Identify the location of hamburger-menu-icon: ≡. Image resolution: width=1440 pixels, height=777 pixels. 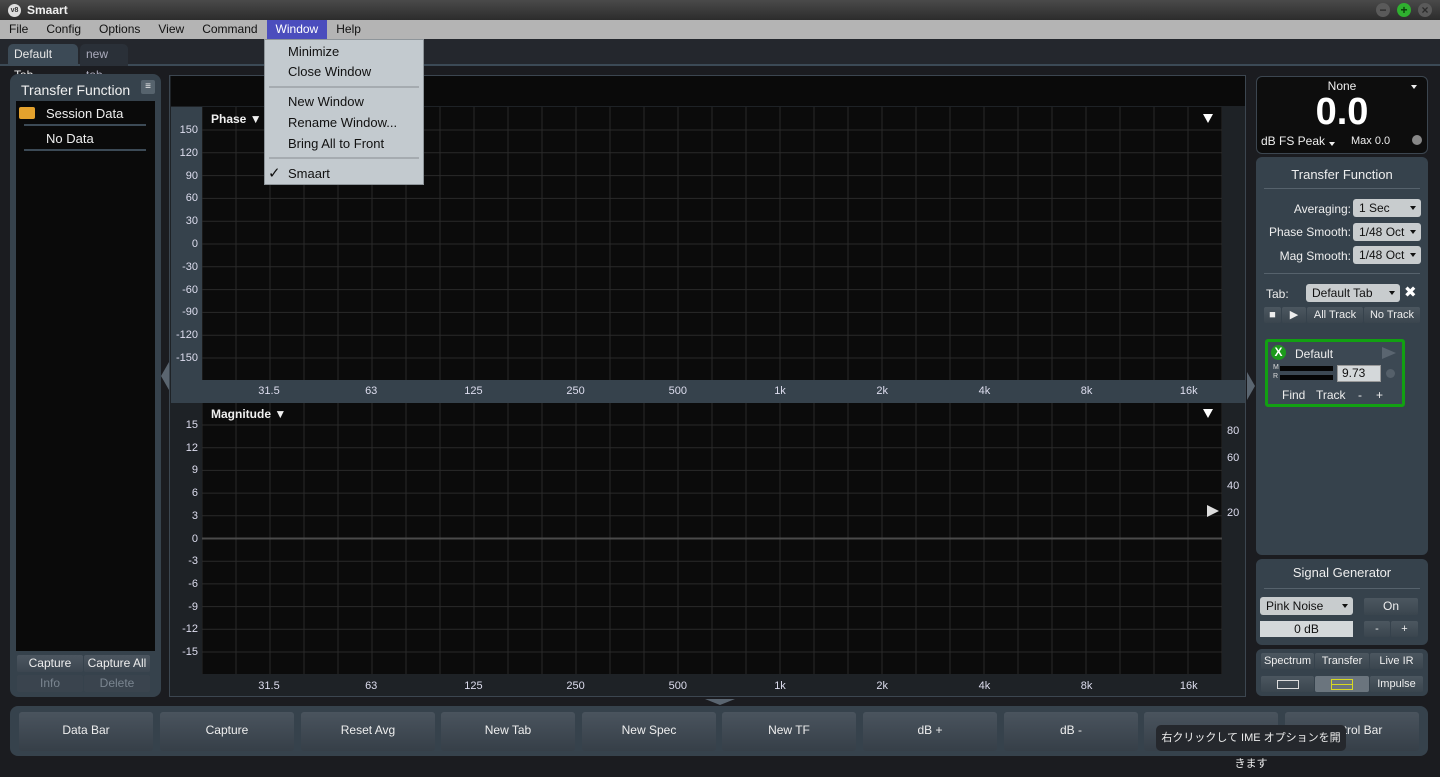
(148, 87).